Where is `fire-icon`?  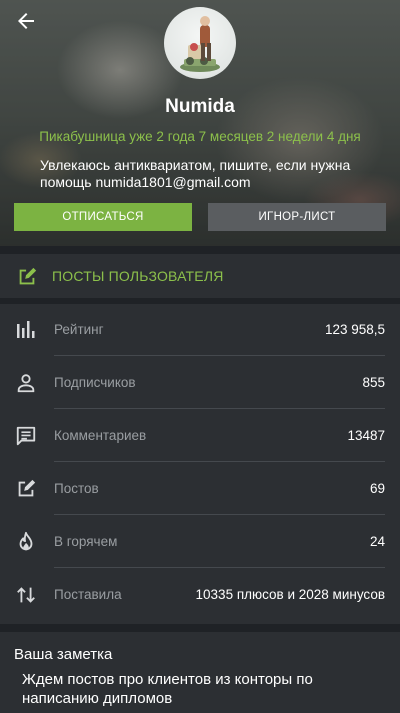
fire-icon is located at coordinates (26, 542).